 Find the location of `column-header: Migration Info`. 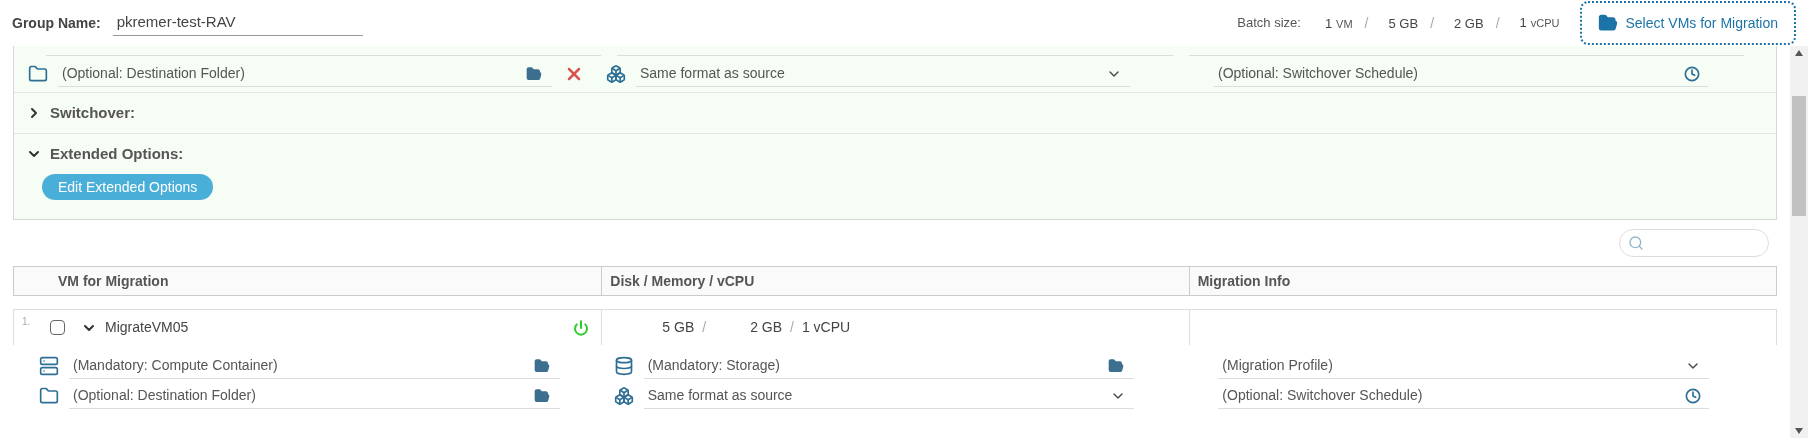

column-header: Migration Info is located at coordinates (1482, 281).